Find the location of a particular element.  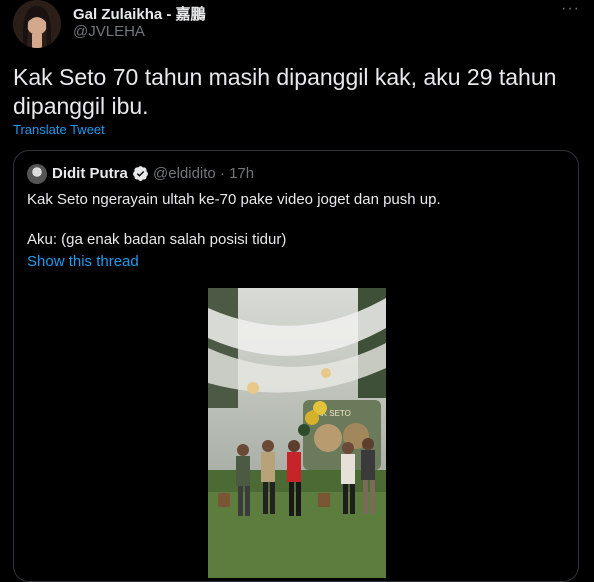

video-scene-image: KAK SETO is located at coordinates (297, 433).